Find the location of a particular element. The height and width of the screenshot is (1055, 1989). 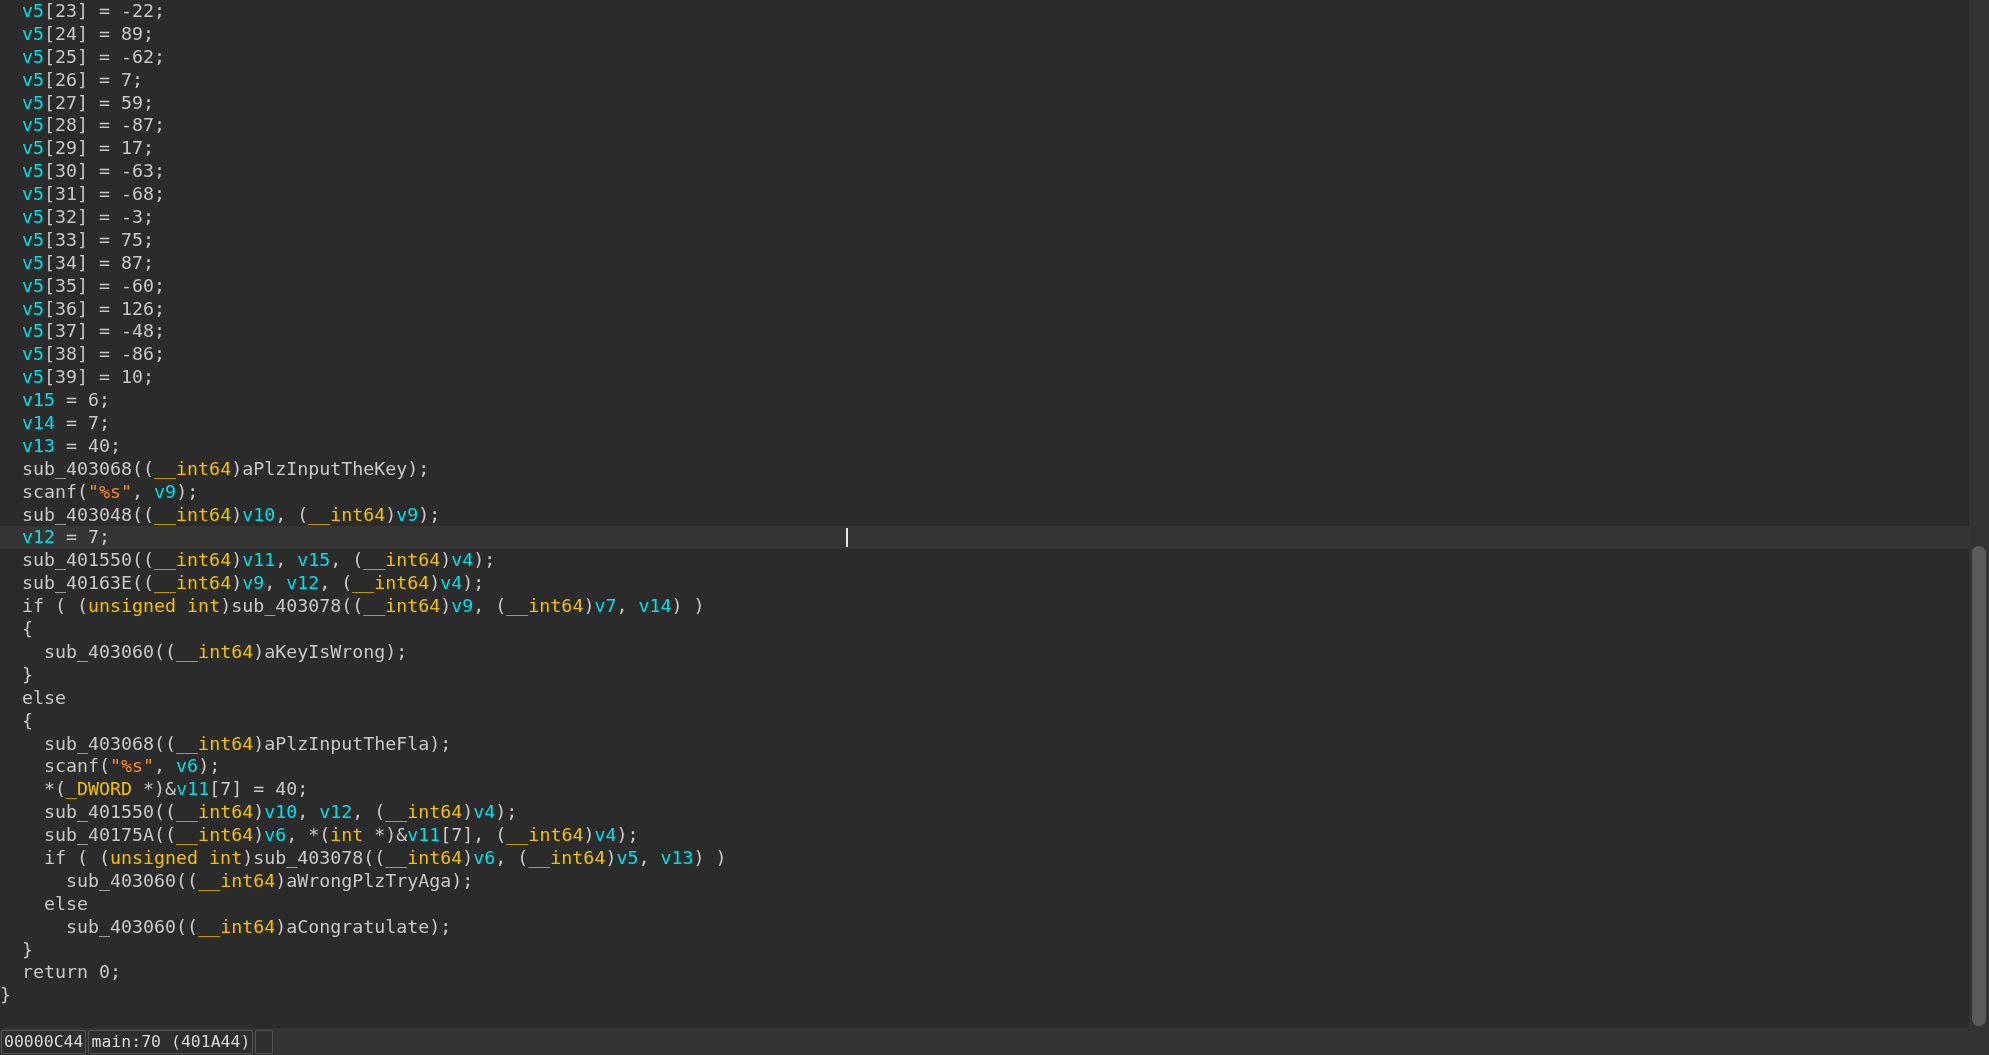

code-line: if ( (unsigned int)sub_403078((__int64)v9, (__int64)v7, v14) ) is located at coordinates (363, 607).